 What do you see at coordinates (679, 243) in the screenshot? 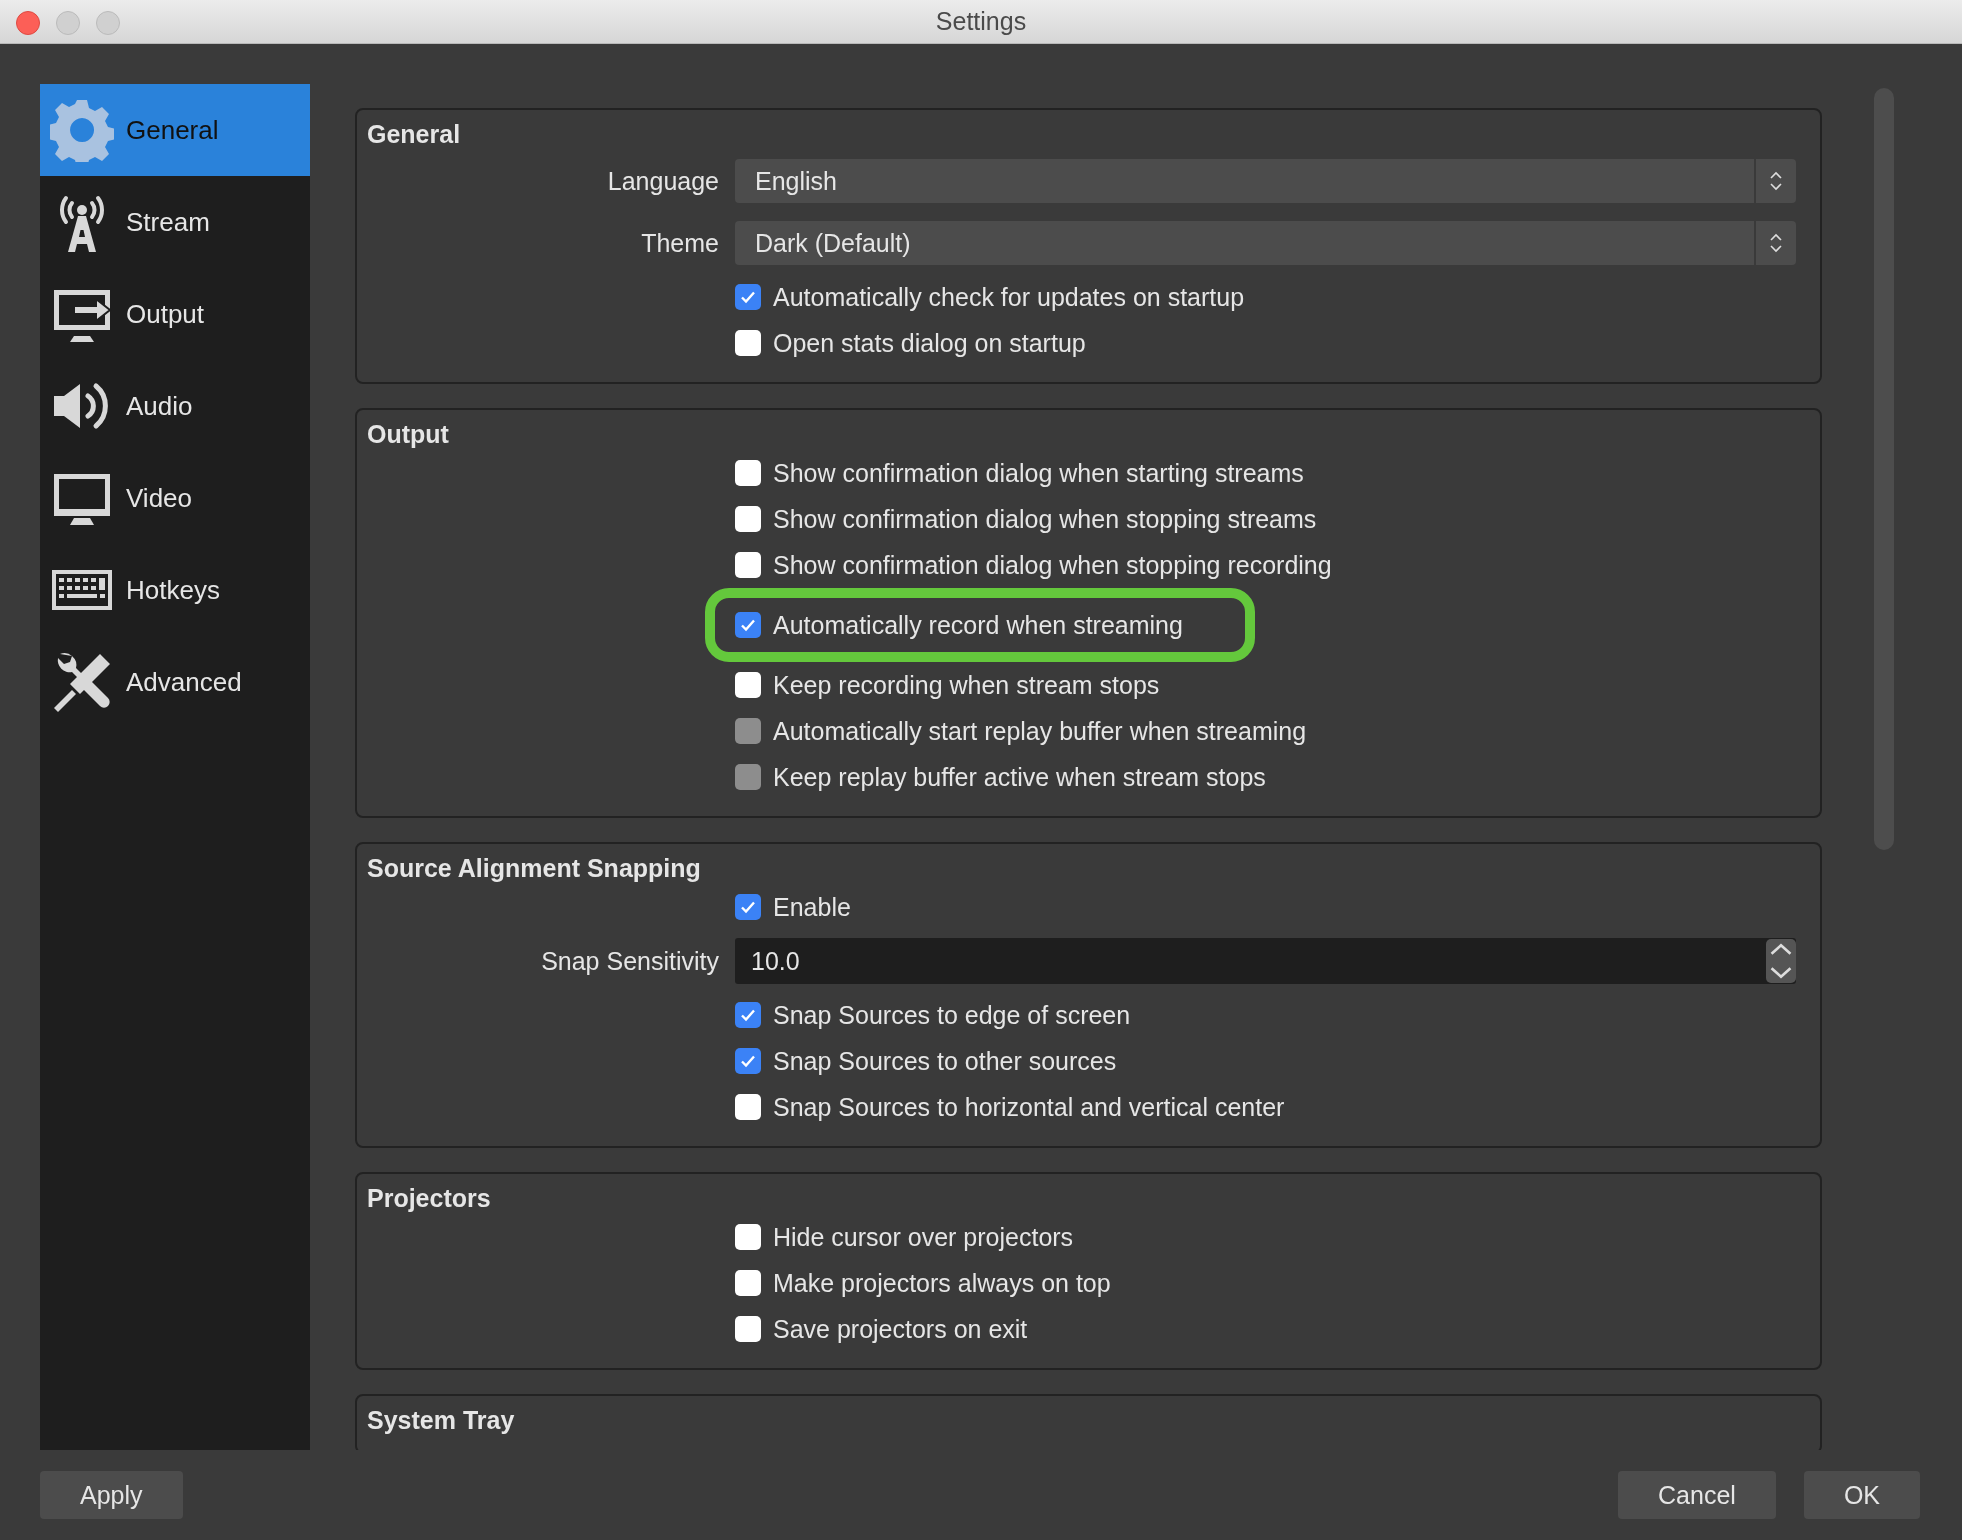
I see `field-label: Theme` at bounding box center [679, 243].